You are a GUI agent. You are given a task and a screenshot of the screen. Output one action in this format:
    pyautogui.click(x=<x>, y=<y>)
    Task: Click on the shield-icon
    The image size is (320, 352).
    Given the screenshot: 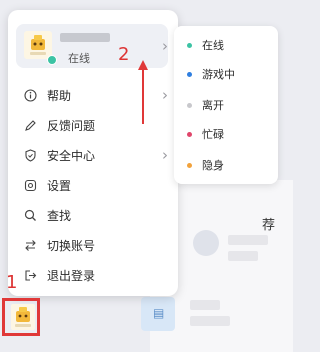 What is the action you would take?
    pyautogui.click(x=30, y=155)
    